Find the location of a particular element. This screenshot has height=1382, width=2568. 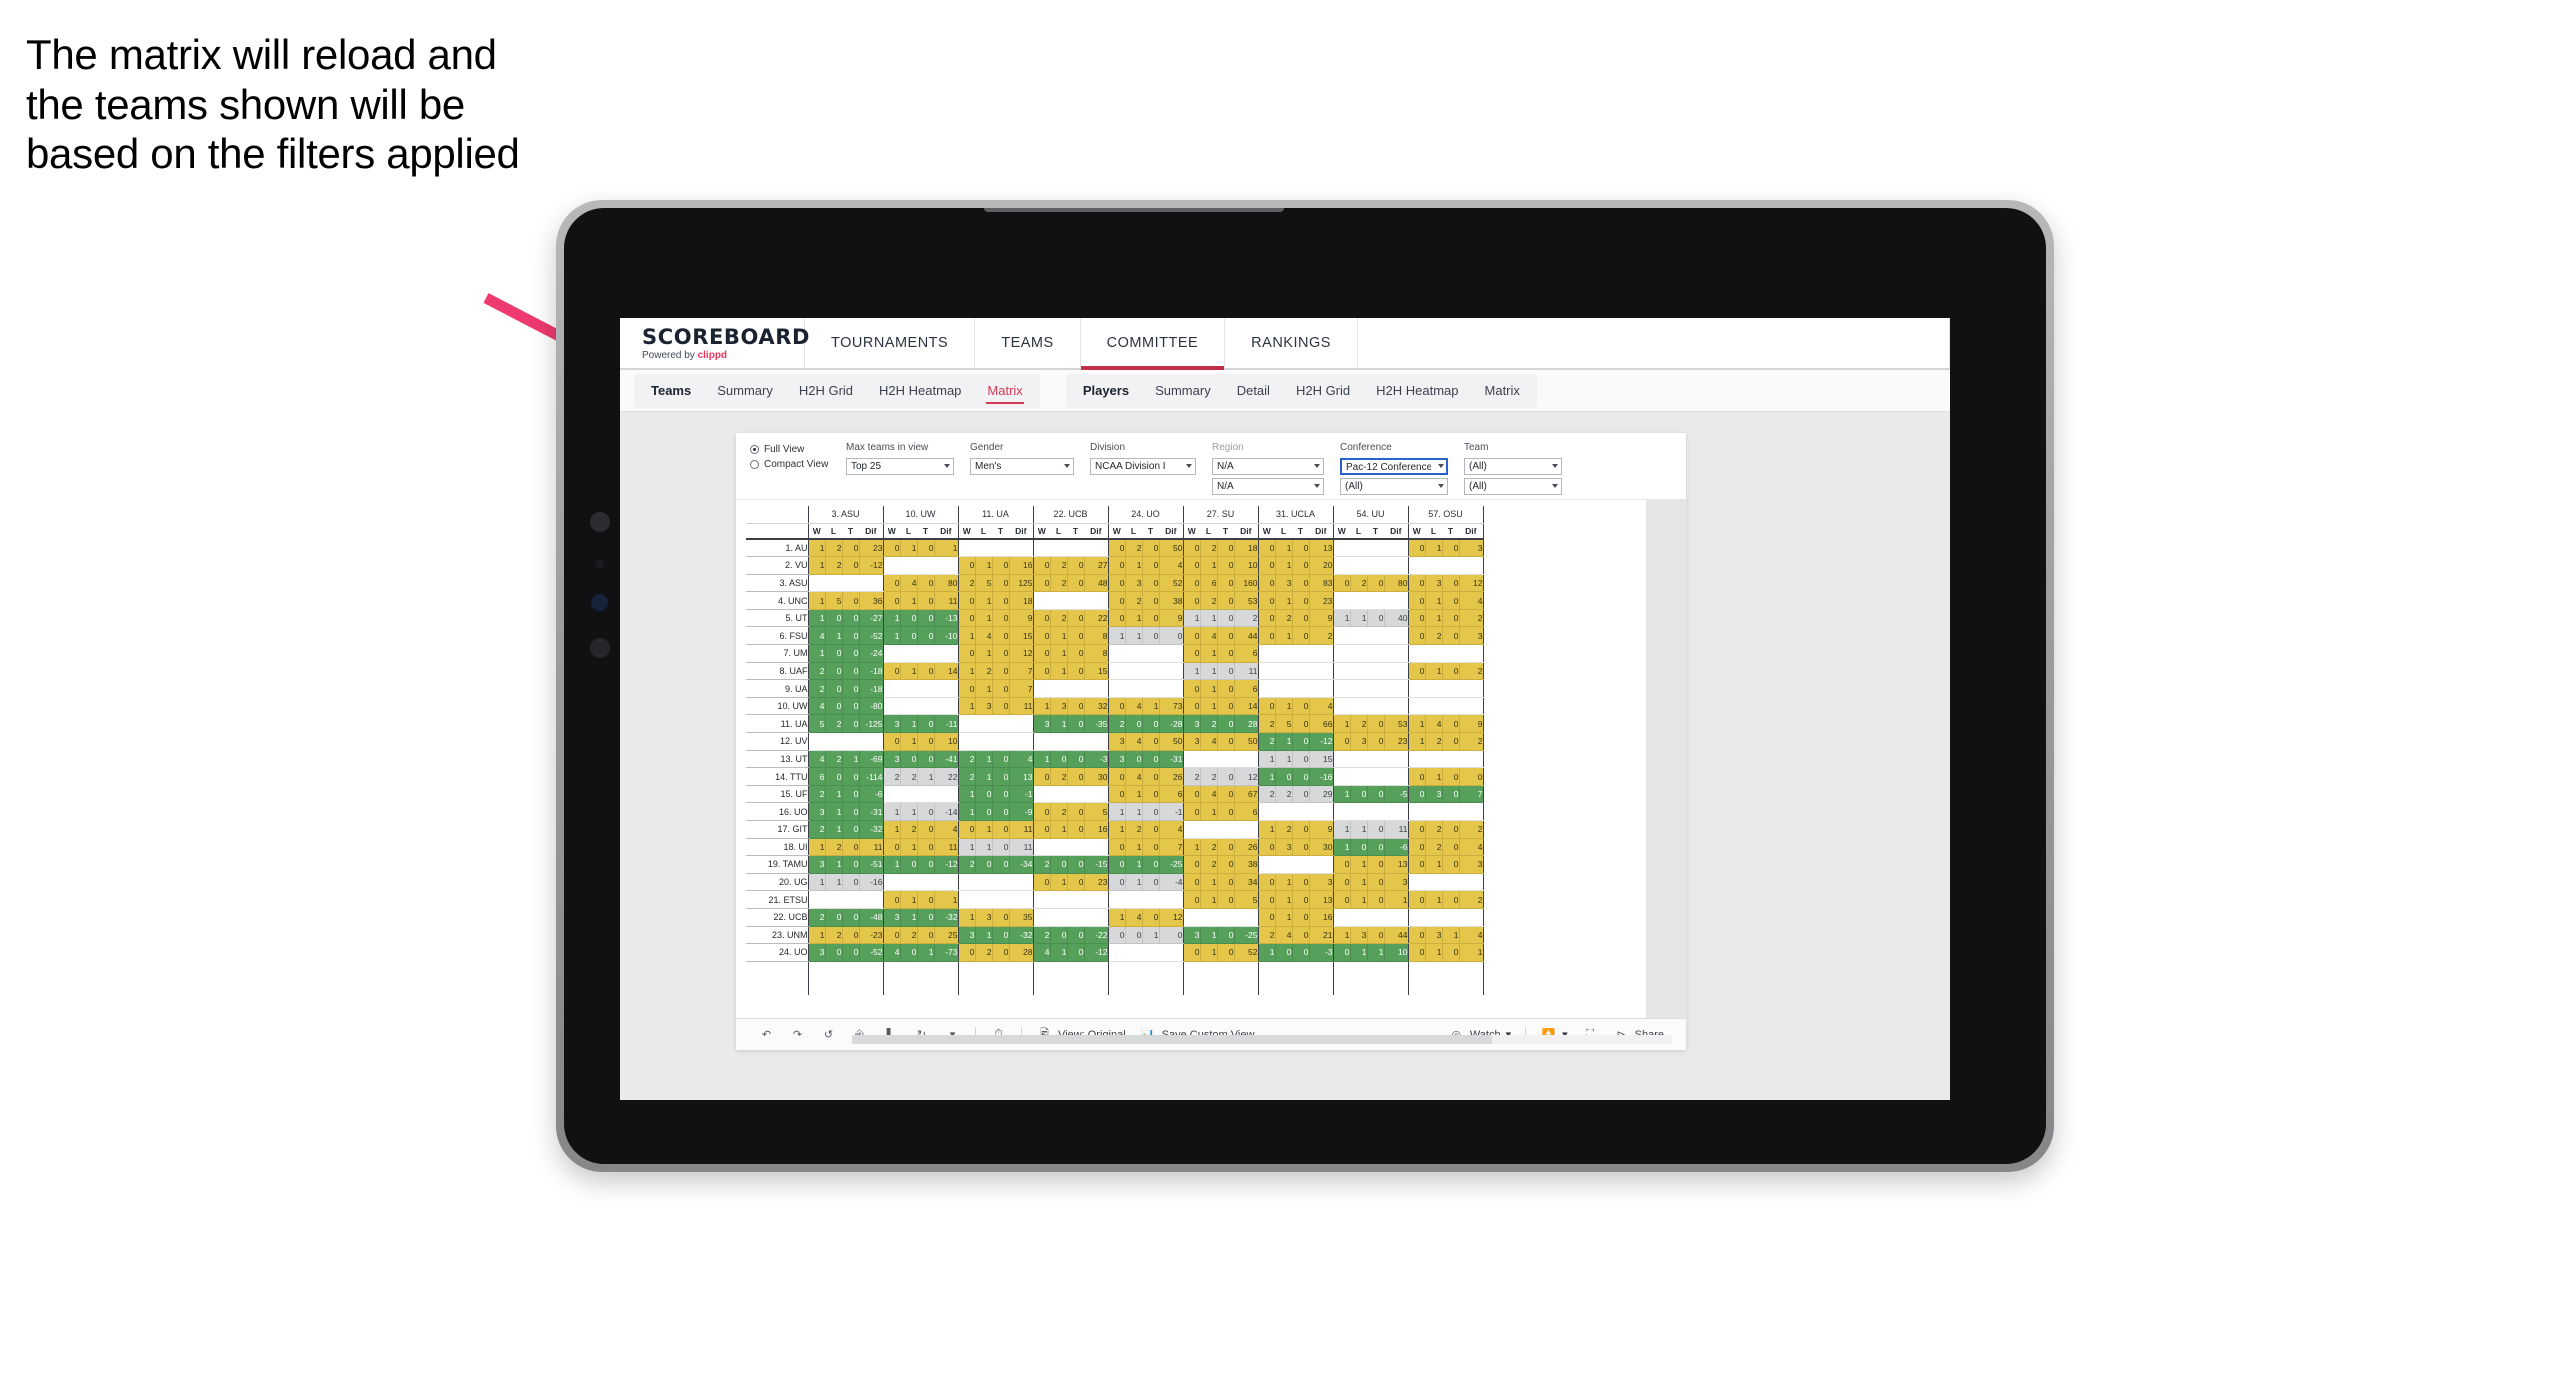

matrix-column-header: 54. UU is located at coordinates (1370, 515).